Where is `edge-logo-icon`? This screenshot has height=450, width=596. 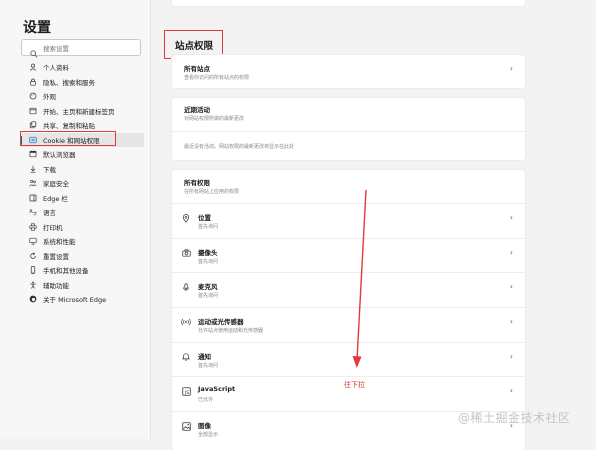 edge-logo-icon is located at coordinates (33, 299).